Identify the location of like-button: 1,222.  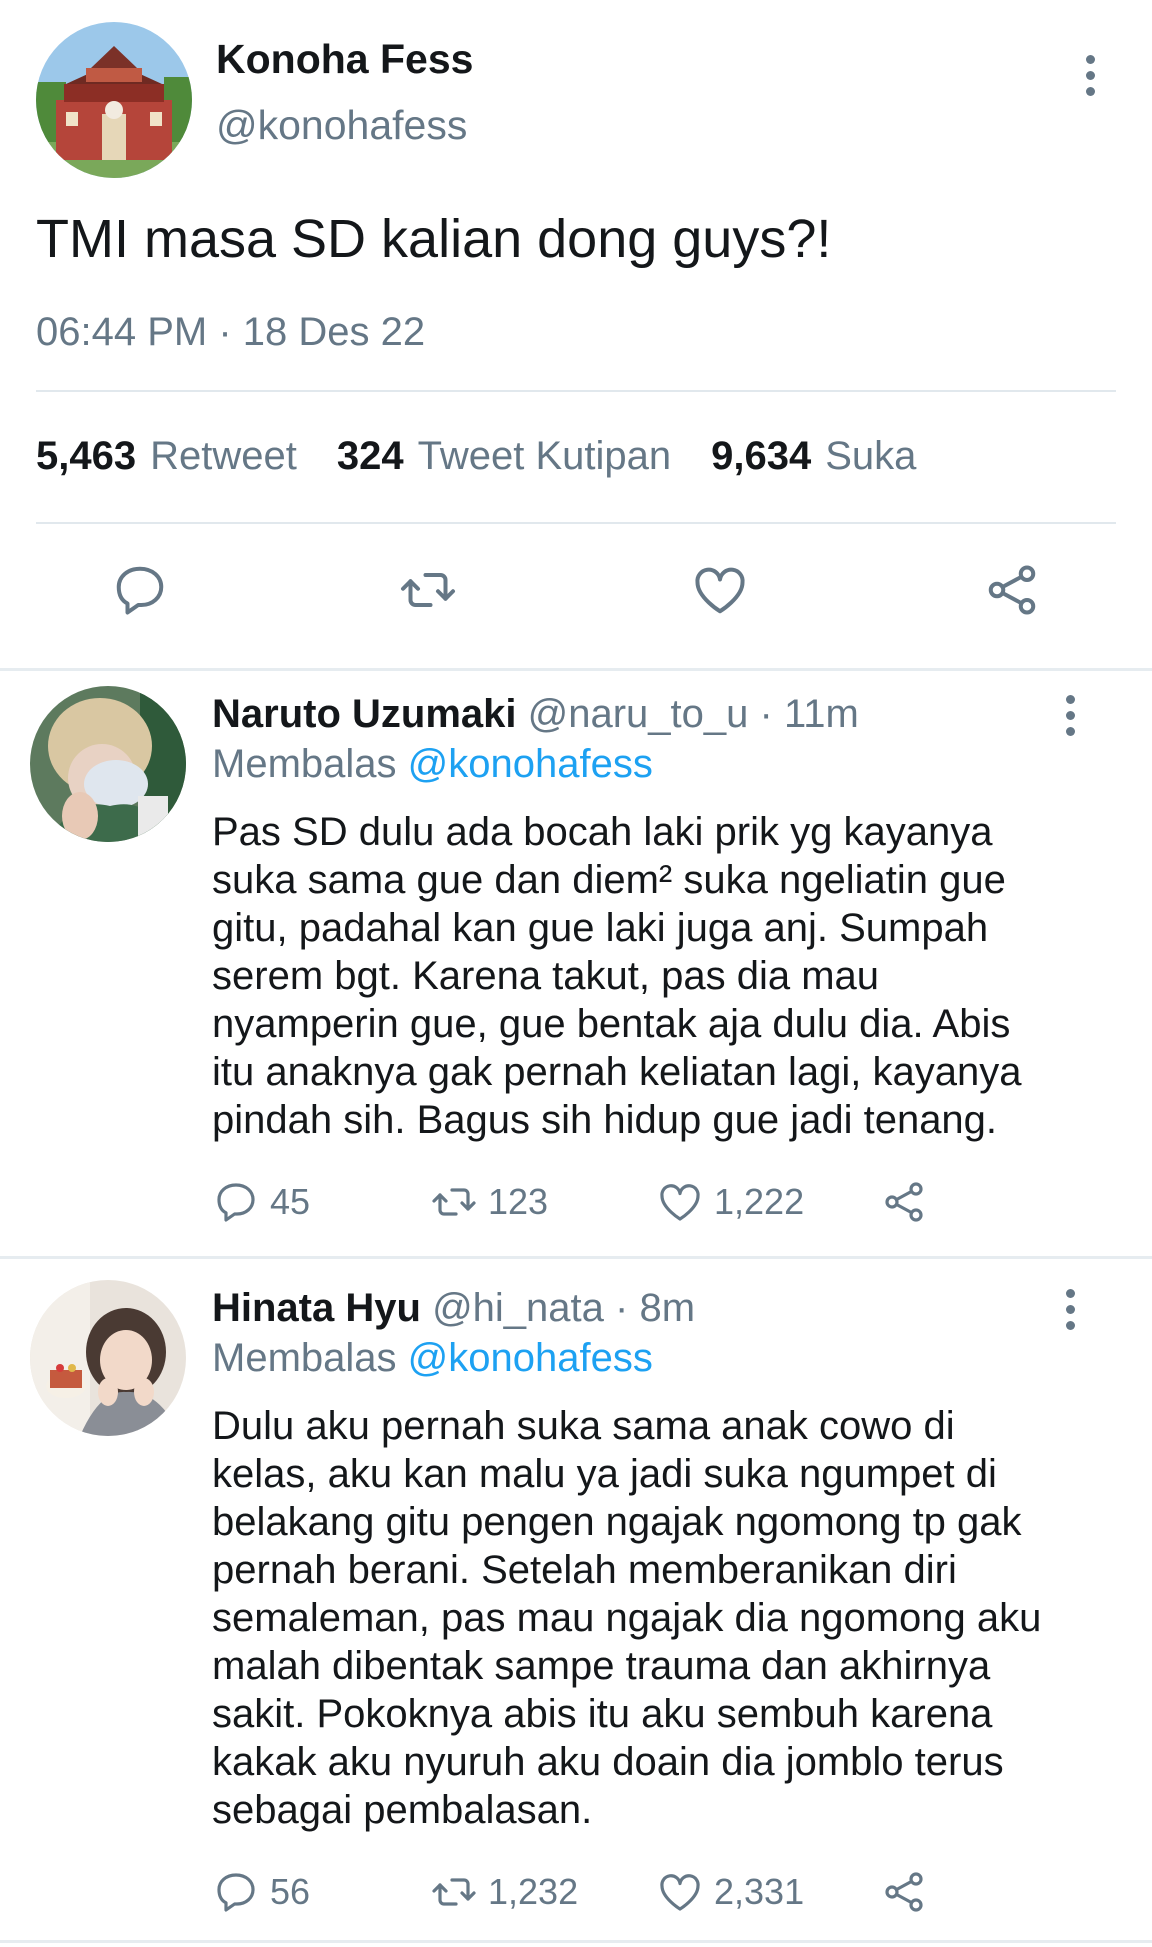
(730, 1202).